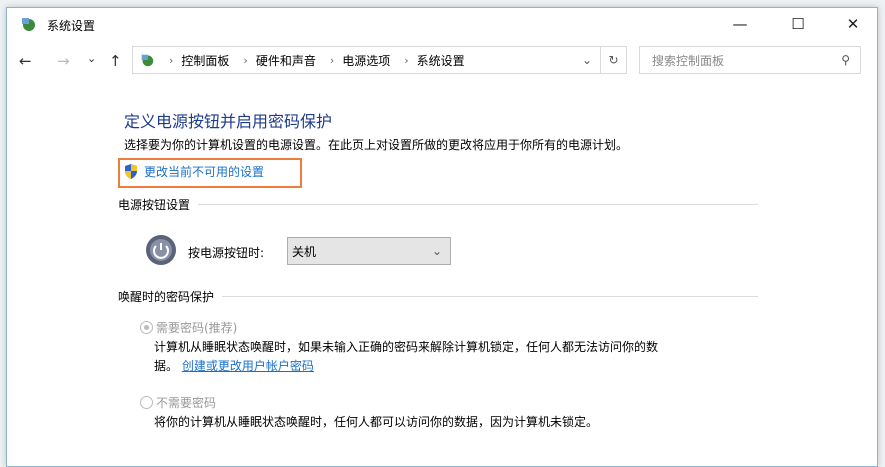  I want to click on forward-button: →, so click(63, 61).